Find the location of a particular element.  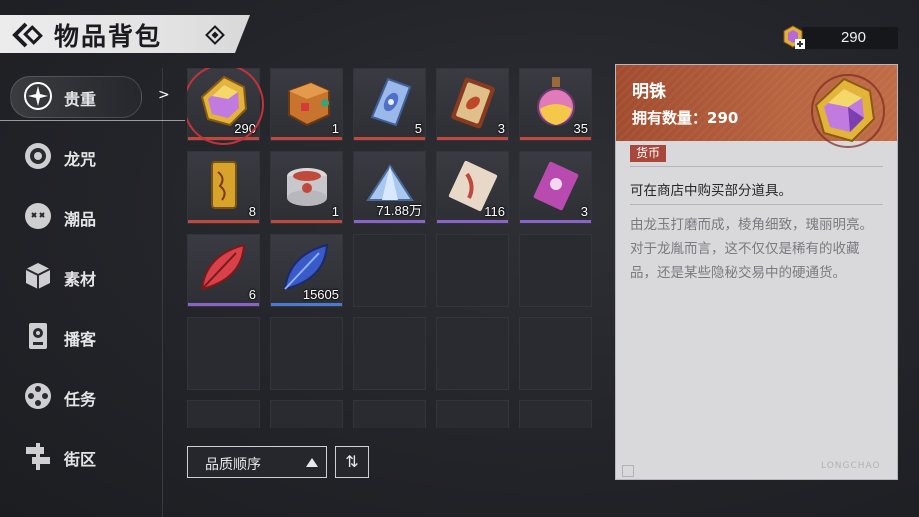

inventory-item-voucher: 3 is located at coordinates (555, 187).